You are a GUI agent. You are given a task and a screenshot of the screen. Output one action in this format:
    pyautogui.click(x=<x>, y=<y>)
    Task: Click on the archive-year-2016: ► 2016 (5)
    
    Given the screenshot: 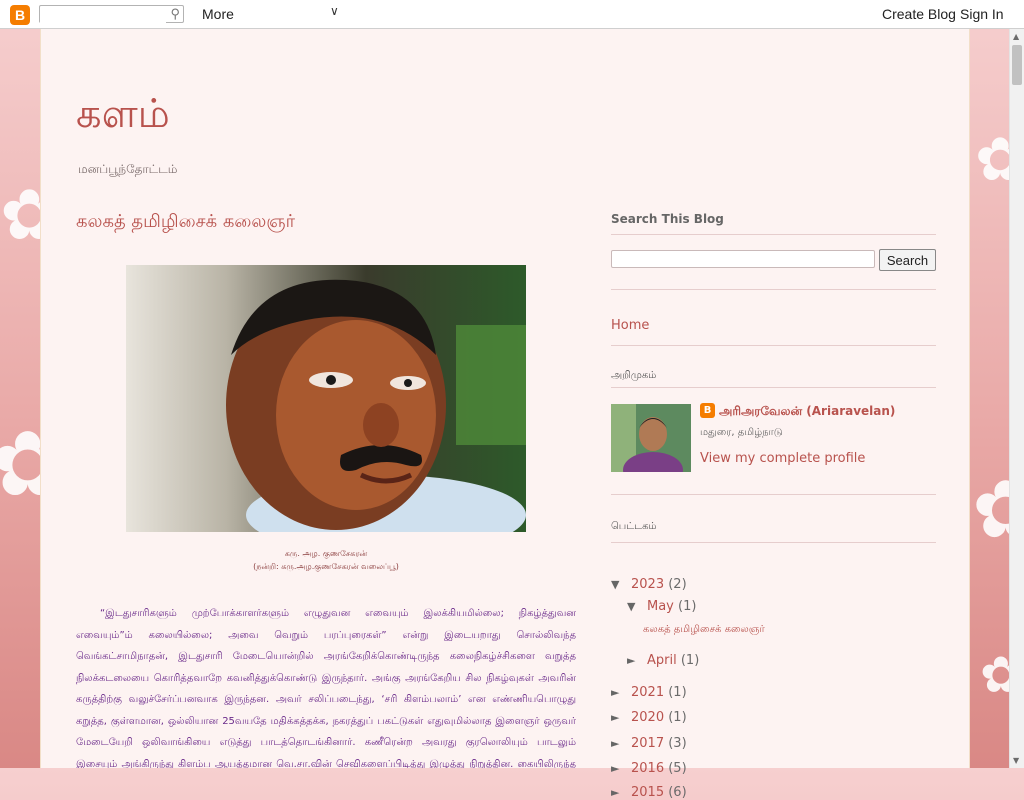 What is the action you would take?
    pyautogui.click(x=649, y=768)
    